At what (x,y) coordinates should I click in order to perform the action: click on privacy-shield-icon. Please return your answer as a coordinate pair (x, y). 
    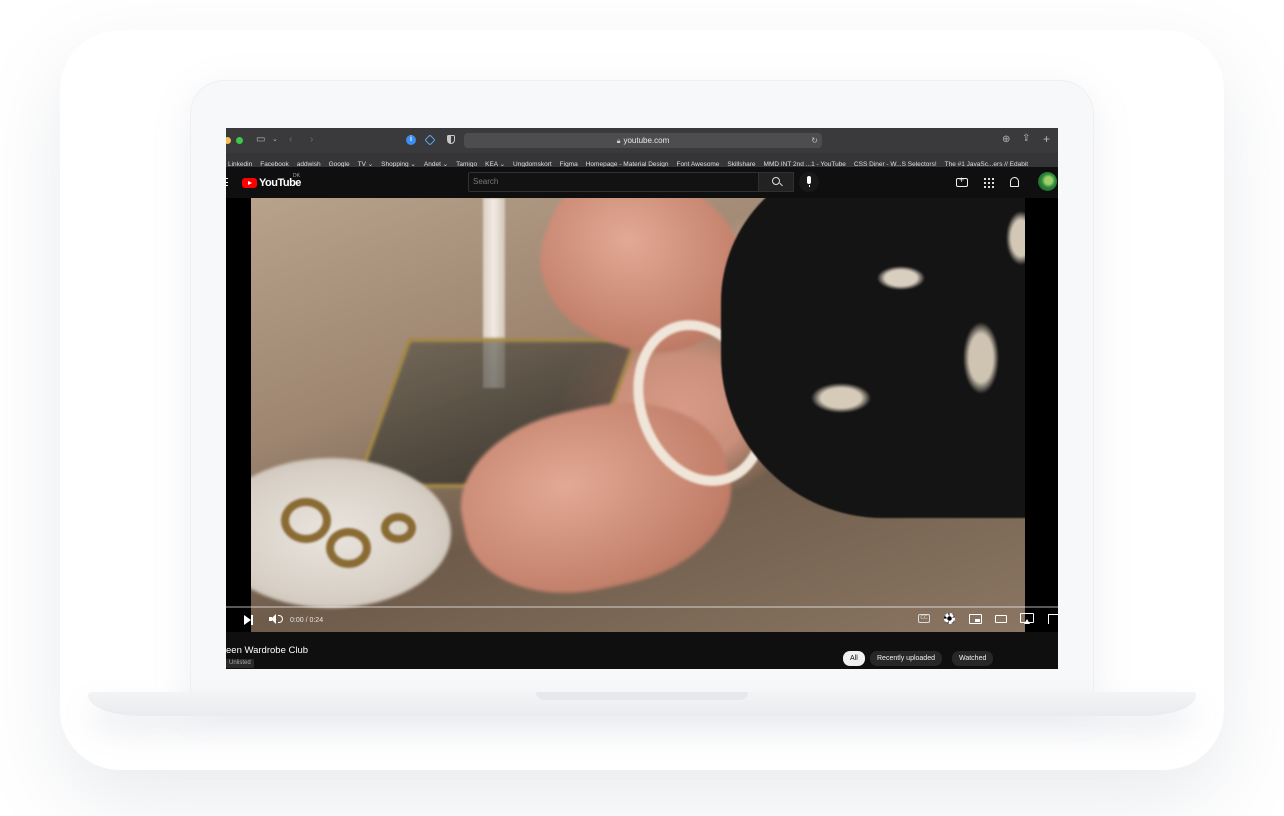
    Looking at the image, I should click on (451, 139).